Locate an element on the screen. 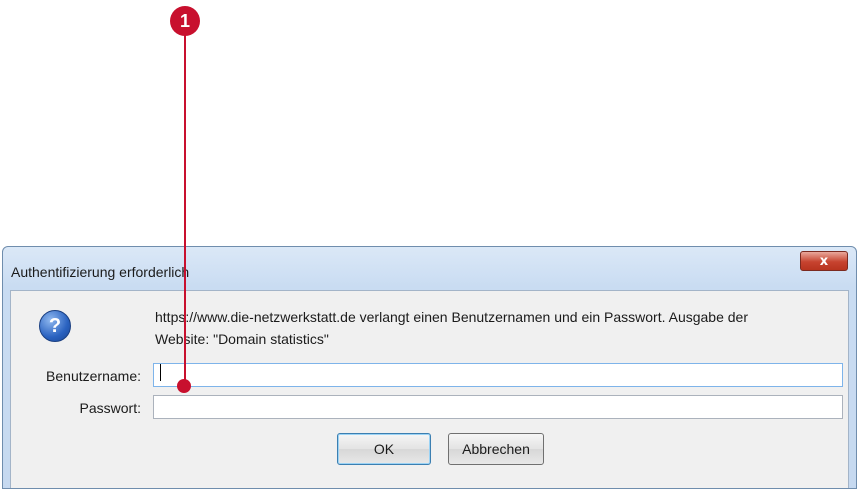 The image size is (859, 491). close-icon: x is located at coordinates (824, 261).